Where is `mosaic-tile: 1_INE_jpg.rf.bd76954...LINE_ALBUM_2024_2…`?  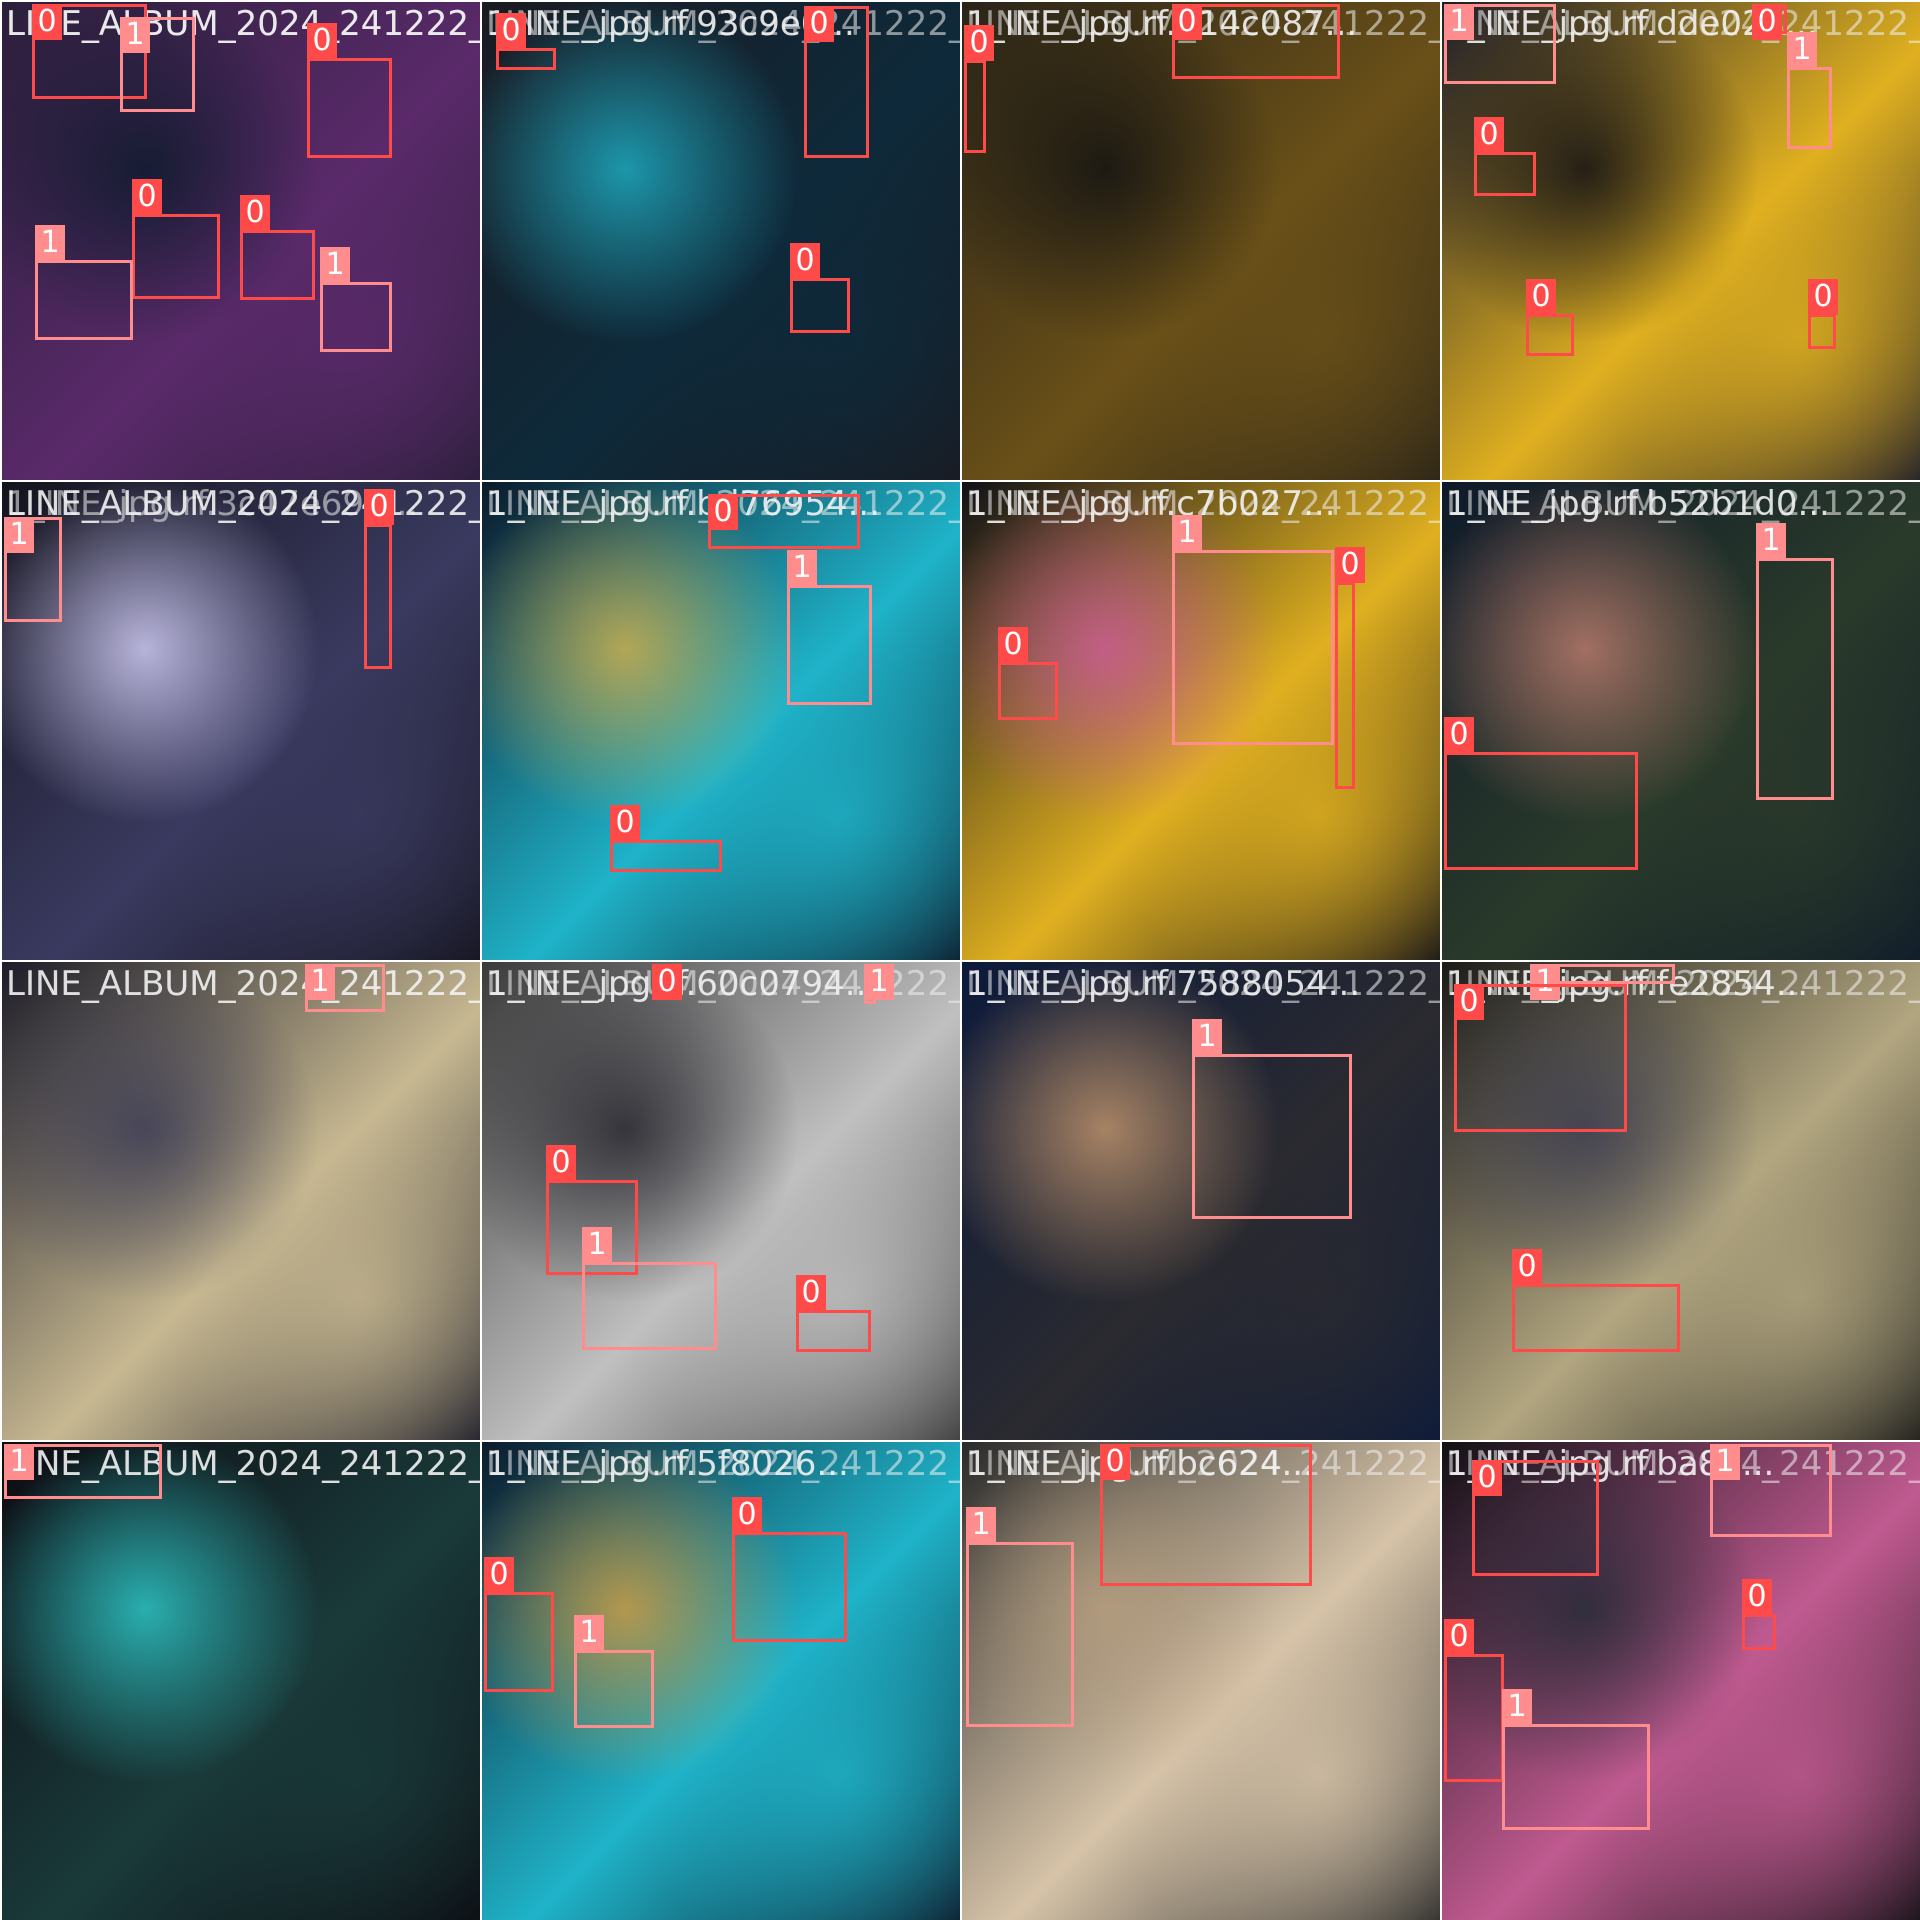
mosaic-tile: 1_INE_jpg.rf.bd76954...LINE_ALBUM_2024_2… is located at coordinates (721, 721).